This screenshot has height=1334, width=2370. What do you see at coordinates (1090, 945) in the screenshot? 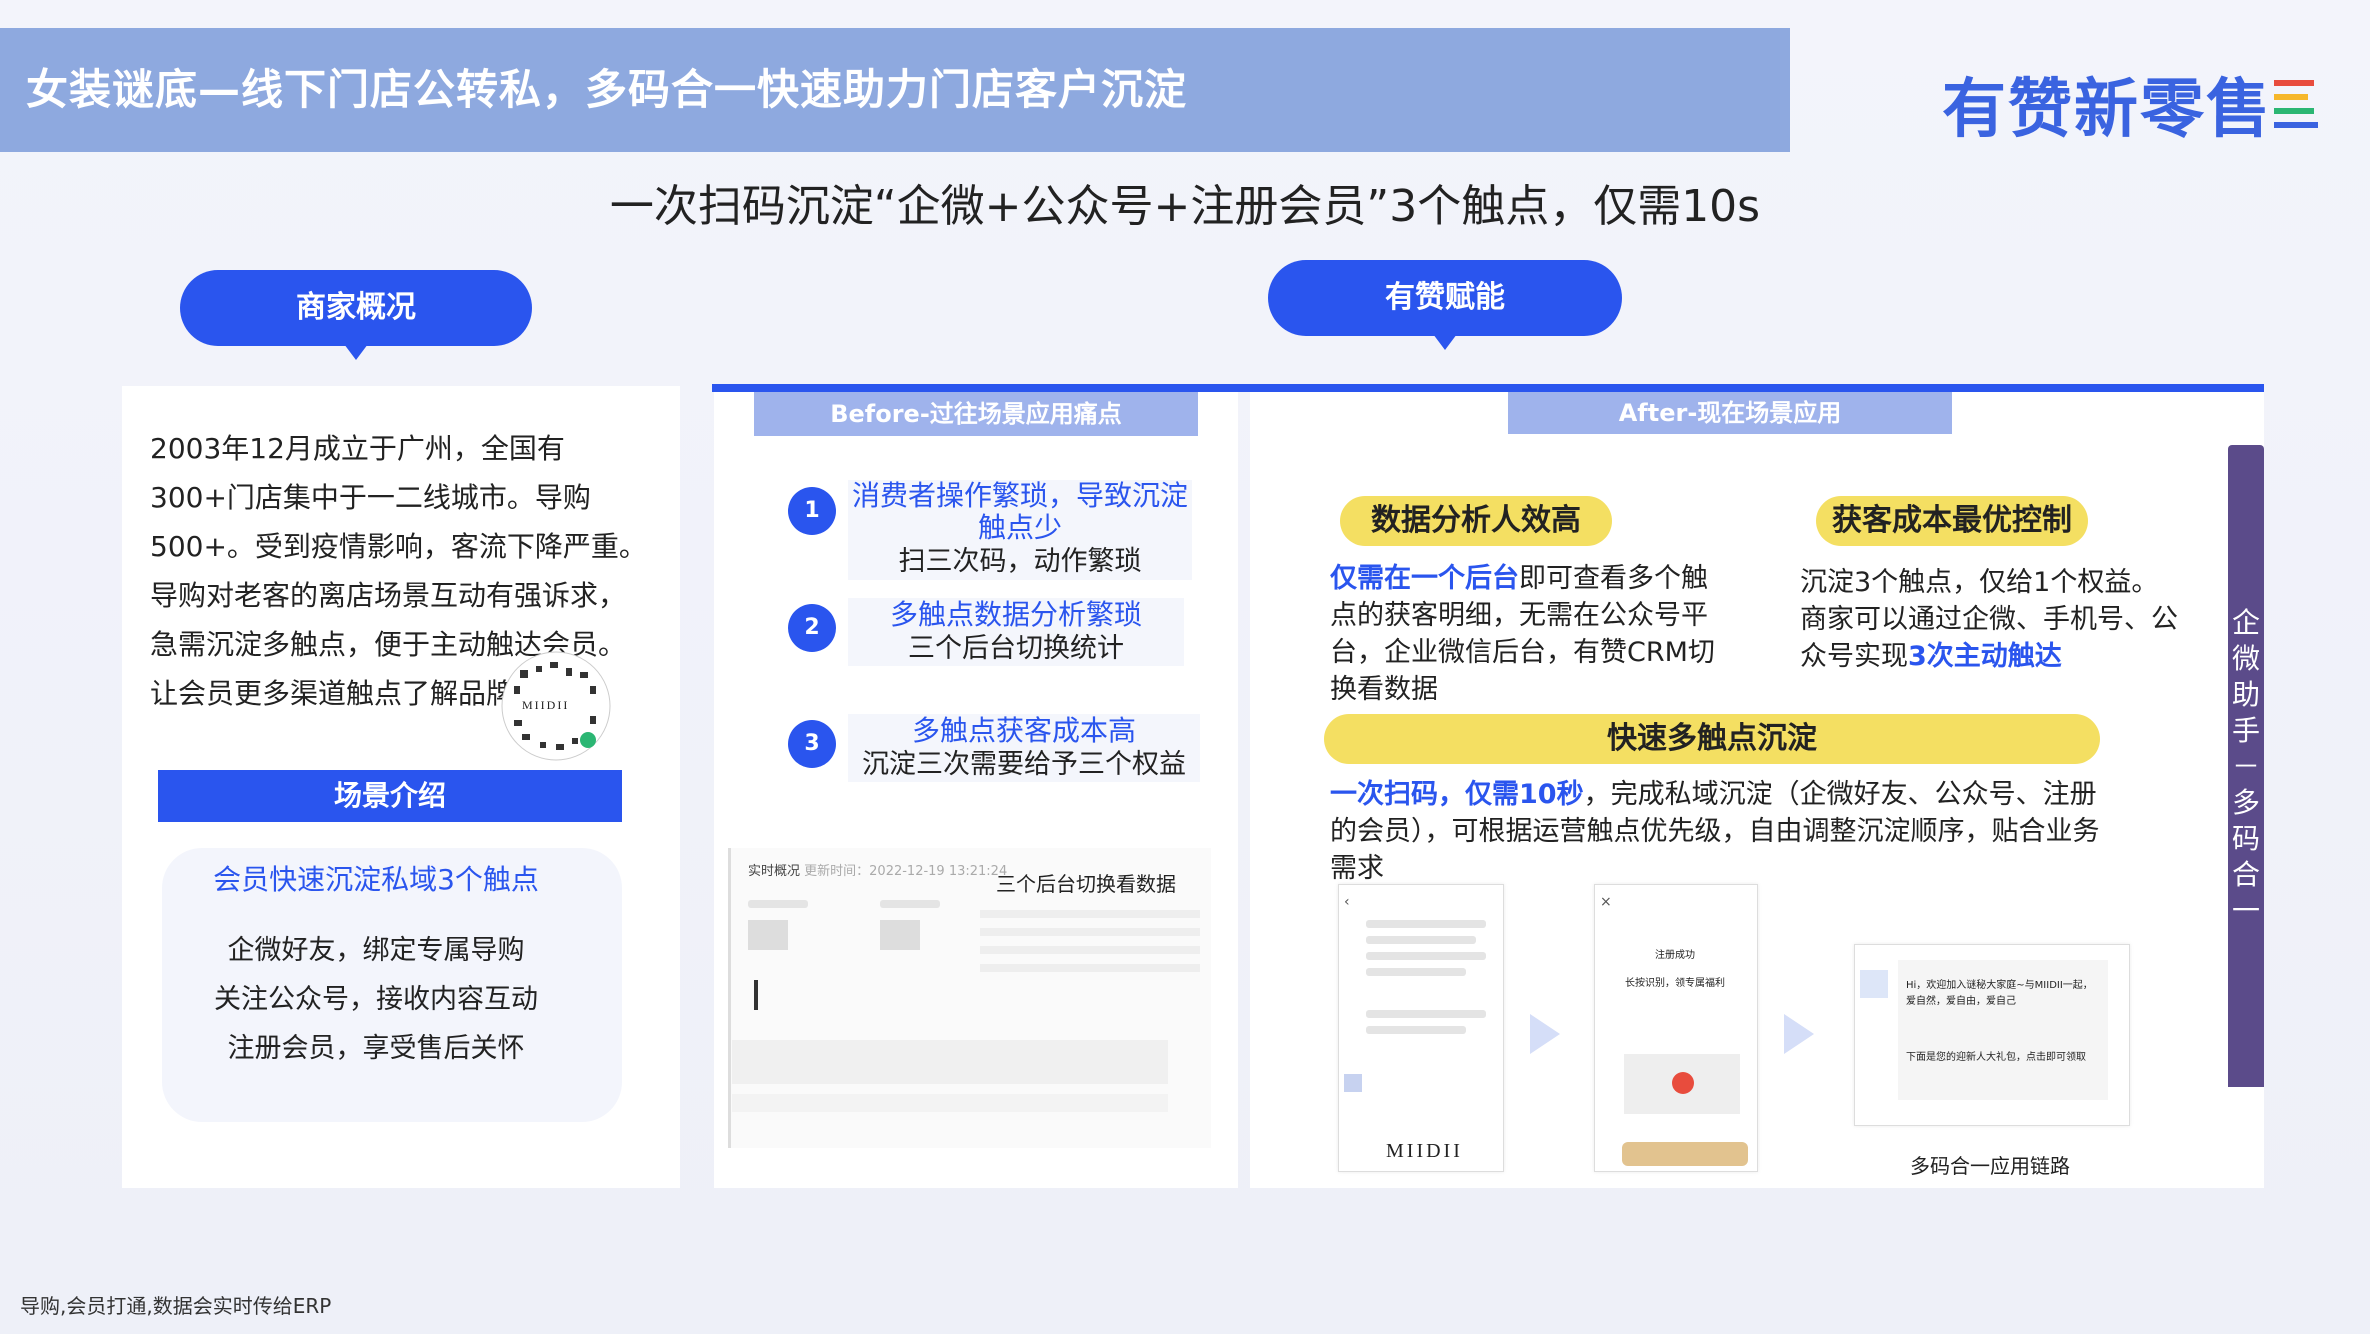
I see `placeholder-table` at bounding box center [1090, 945].